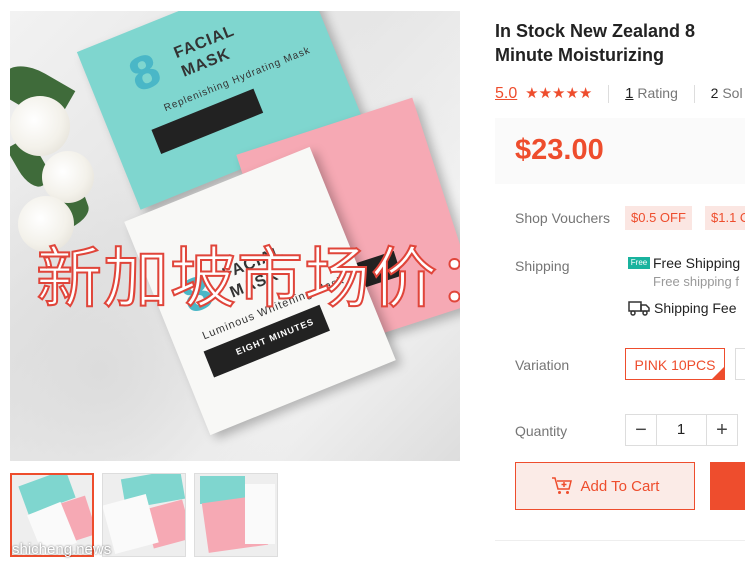  What do you see at coordinates (559, 150) in the screenshot?
I see `product-price: $23.00` at bounding box center [559, 150].